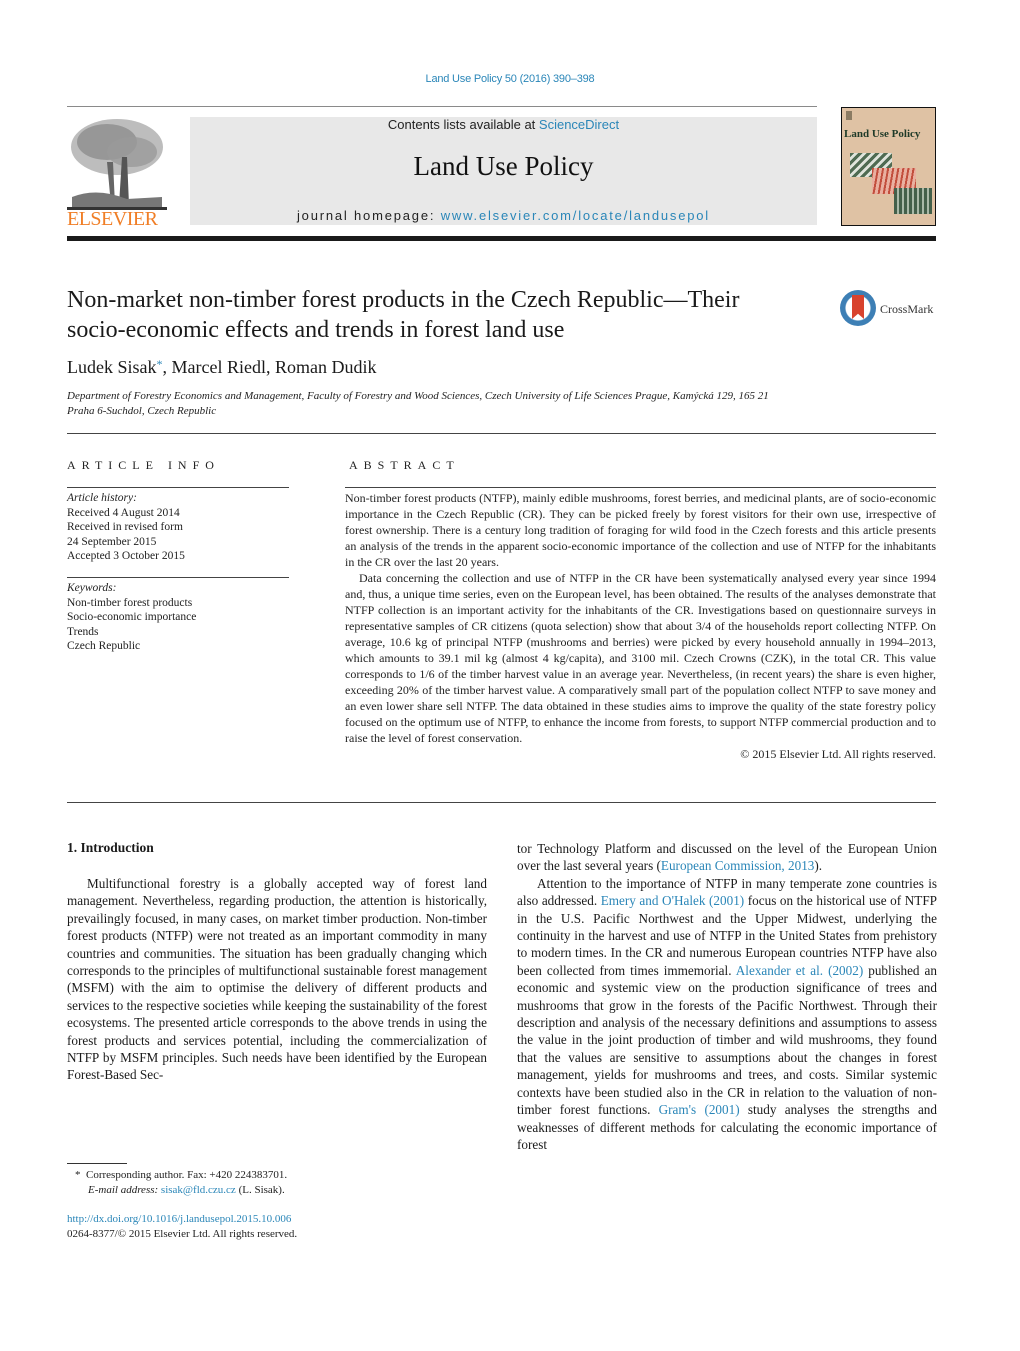 This screenshot has width=1020, height=1351. What do you see at coordinates (463, 124) in the screenshot?
I see `contents-prefix: Contents lists available at` at bounding box center [463, 124].